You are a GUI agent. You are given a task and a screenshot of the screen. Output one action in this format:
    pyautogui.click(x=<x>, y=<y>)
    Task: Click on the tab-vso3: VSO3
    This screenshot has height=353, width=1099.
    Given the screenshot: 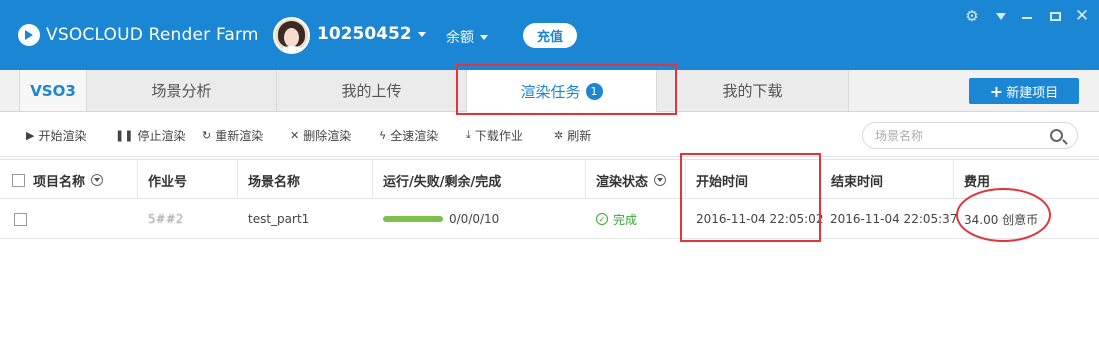 What is the action you would take?
    pyautogui.click(x=53, y=90)
    